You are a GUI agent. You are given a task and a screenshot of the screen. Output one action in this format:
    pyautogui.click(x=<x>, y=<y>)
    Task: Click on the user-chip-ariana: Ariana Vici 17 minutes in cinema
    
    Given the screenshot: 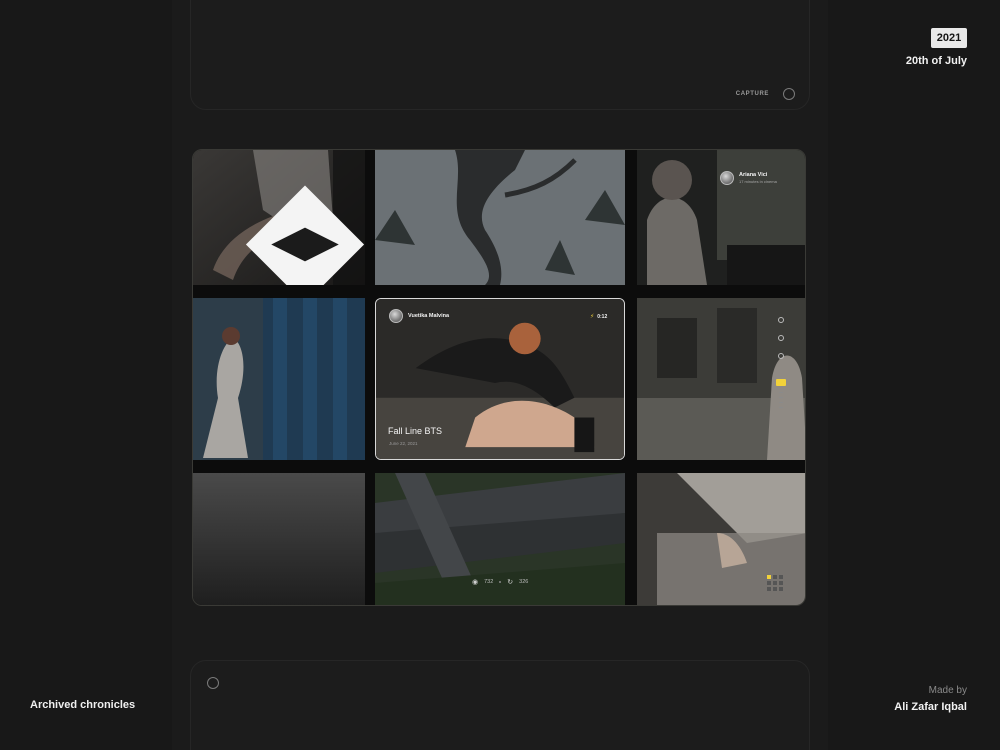 What is the action you would take?
    pyautogui.click(x=748, y=178)
    